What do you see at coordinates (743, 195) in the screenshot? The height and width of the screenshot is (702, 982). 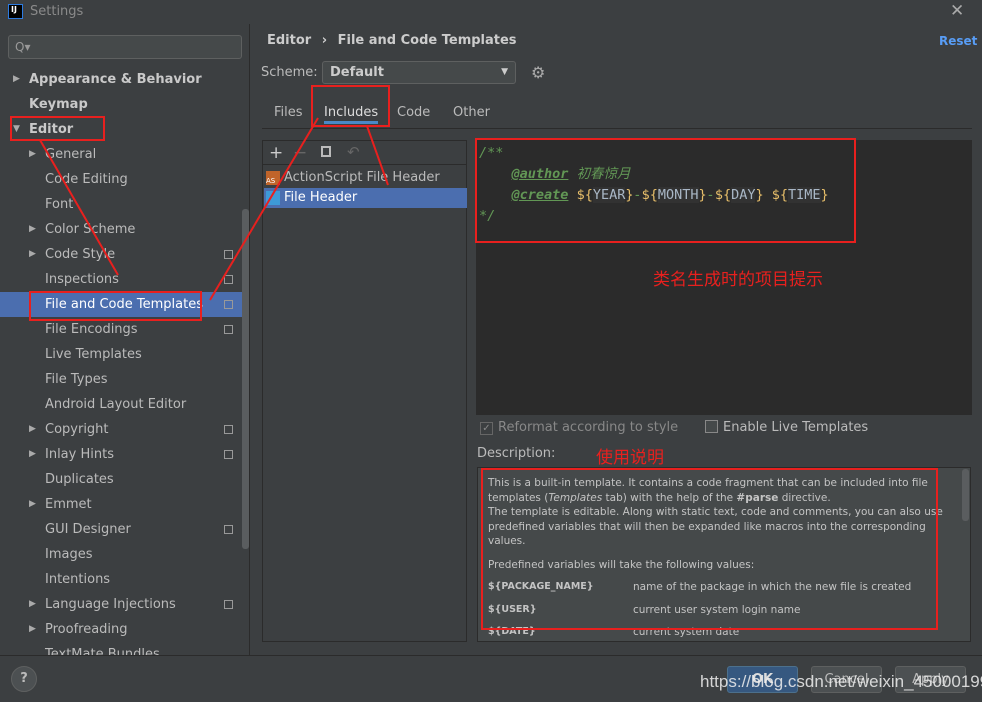 I see `var-day: DAY` at bounding box center [743, 195].